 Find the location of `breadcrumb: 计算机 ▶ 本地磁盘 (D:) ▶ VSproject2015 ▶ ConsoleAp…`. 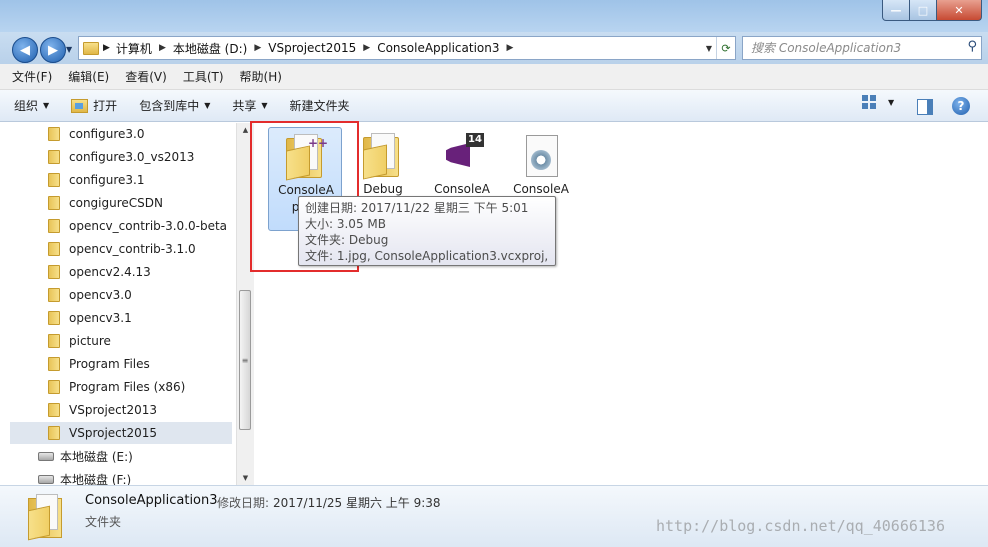

breadcrumb: 计算机 ▶ 本地磁盘 (D:) ▶ VSproject2015 ▶ ConsoleAp… is located at coordinates (318, 48).